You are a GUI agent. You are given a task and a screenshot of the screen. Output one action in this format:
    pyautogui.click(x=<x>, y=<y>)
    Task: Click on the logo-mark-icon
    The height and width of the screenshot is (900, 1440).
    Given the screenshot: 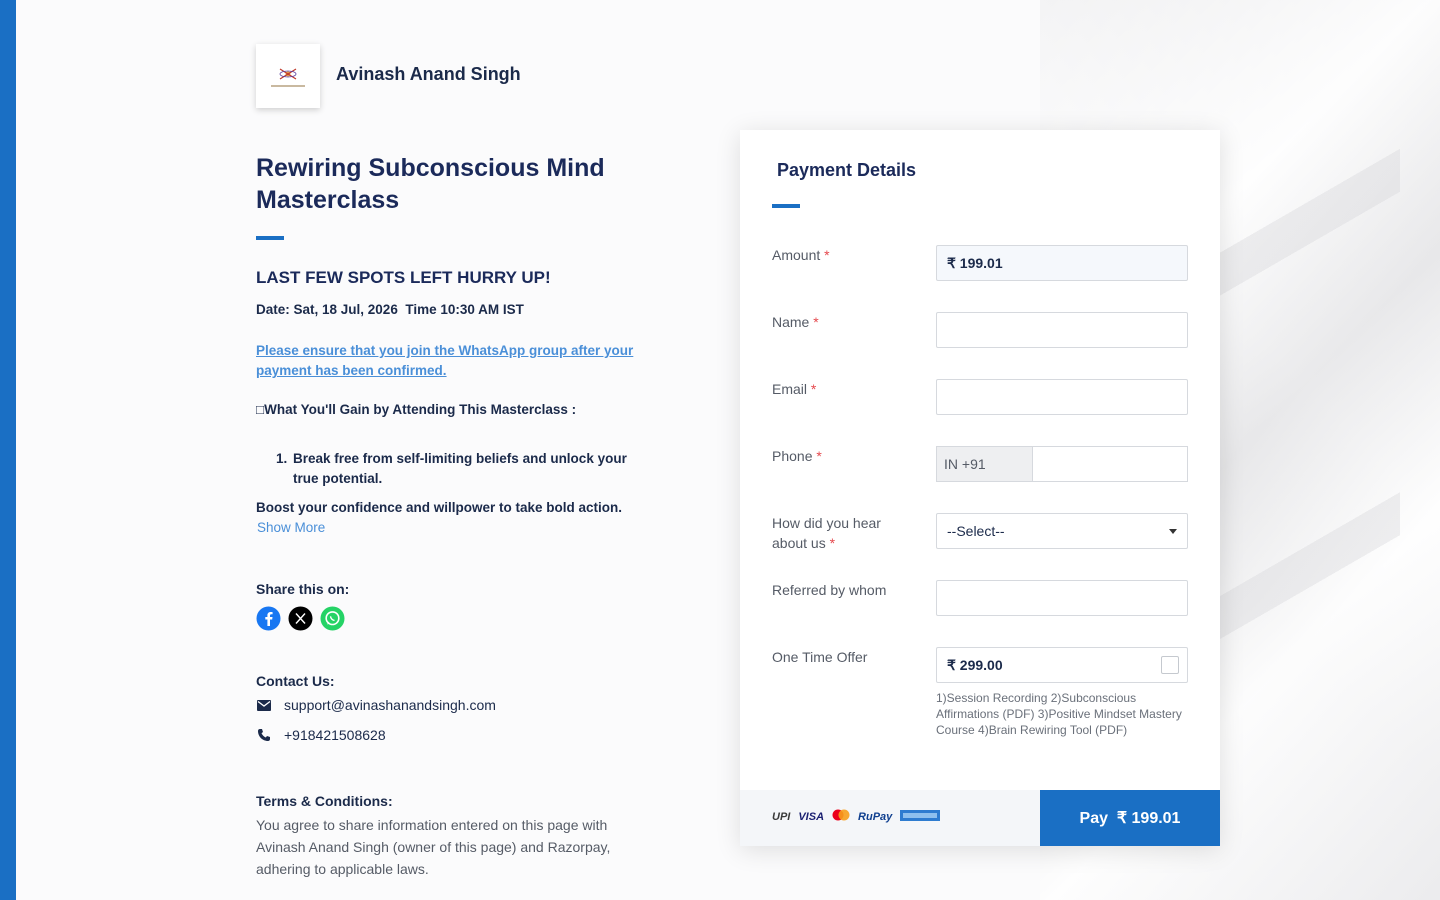 What is the action you would take?
    pyautogui.click(x=288, y=74)
    